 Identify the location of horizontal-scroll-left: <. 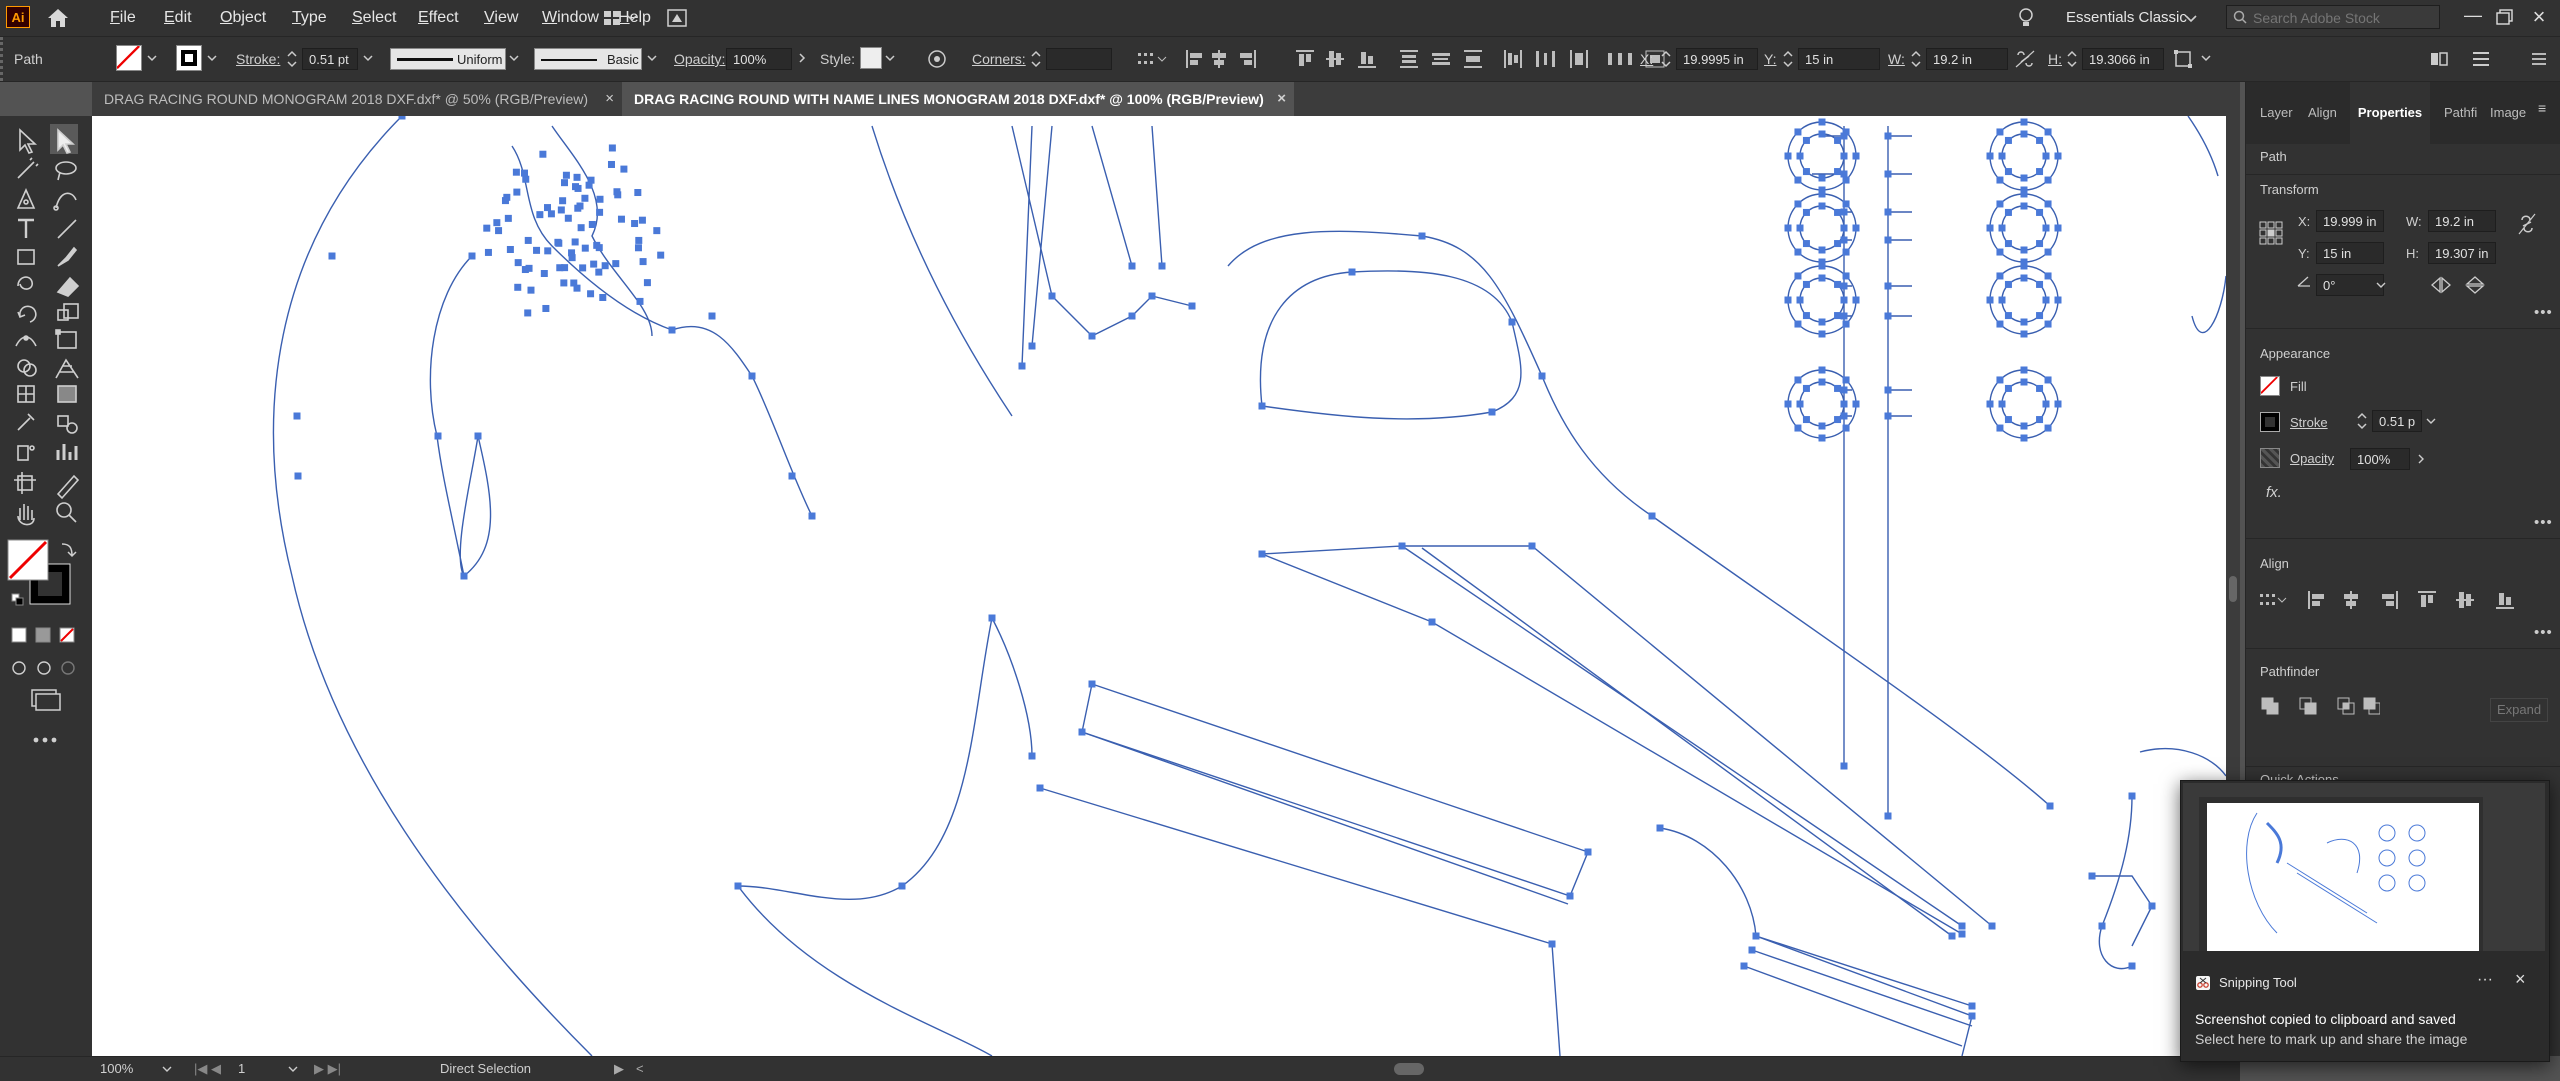
(640, 1069).